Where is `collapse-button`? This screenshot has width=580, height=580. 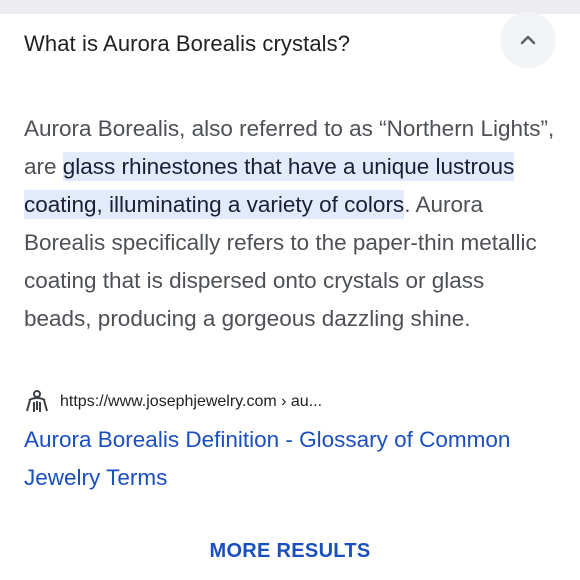
collapse-button is located at coordinates (528, 40).